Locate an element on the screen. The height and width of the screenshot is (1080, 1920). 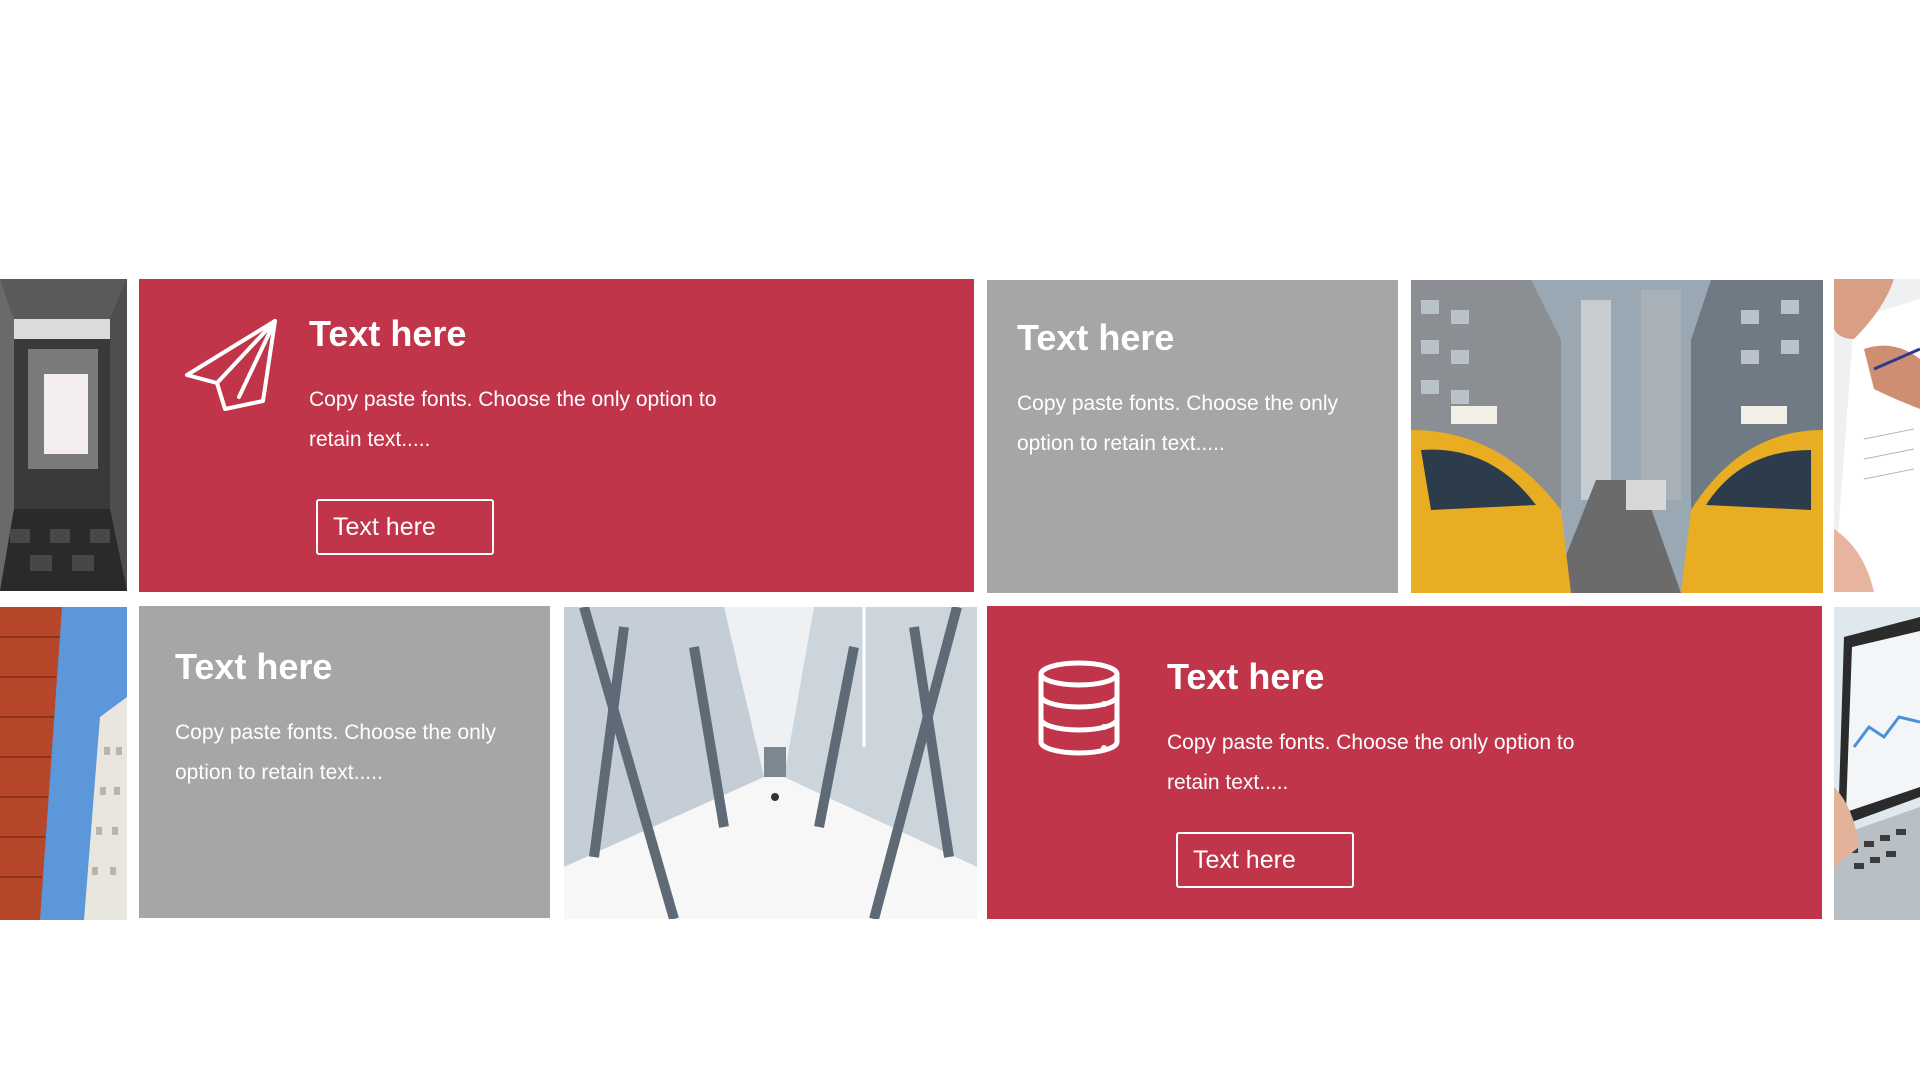
photo-building-sky is located at coordinates (63, 763).